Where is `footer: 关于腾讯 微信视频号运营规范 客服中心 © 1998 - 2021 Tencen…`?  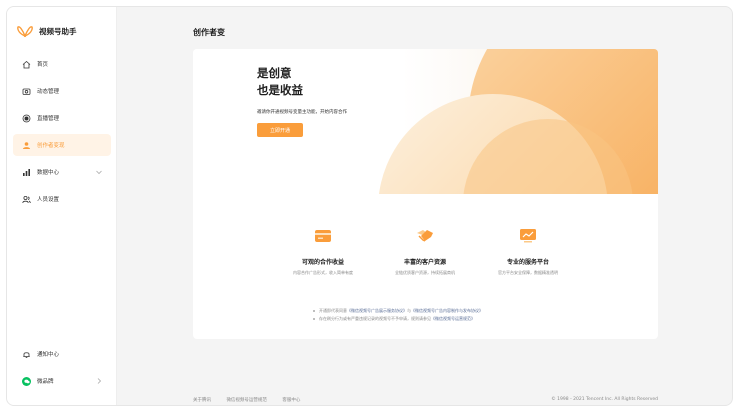
footer: 关于腾讯 微信视频号运营规范 客服中心 © 1998 - 2021 Tencen… is located at coordinates (425, 401).